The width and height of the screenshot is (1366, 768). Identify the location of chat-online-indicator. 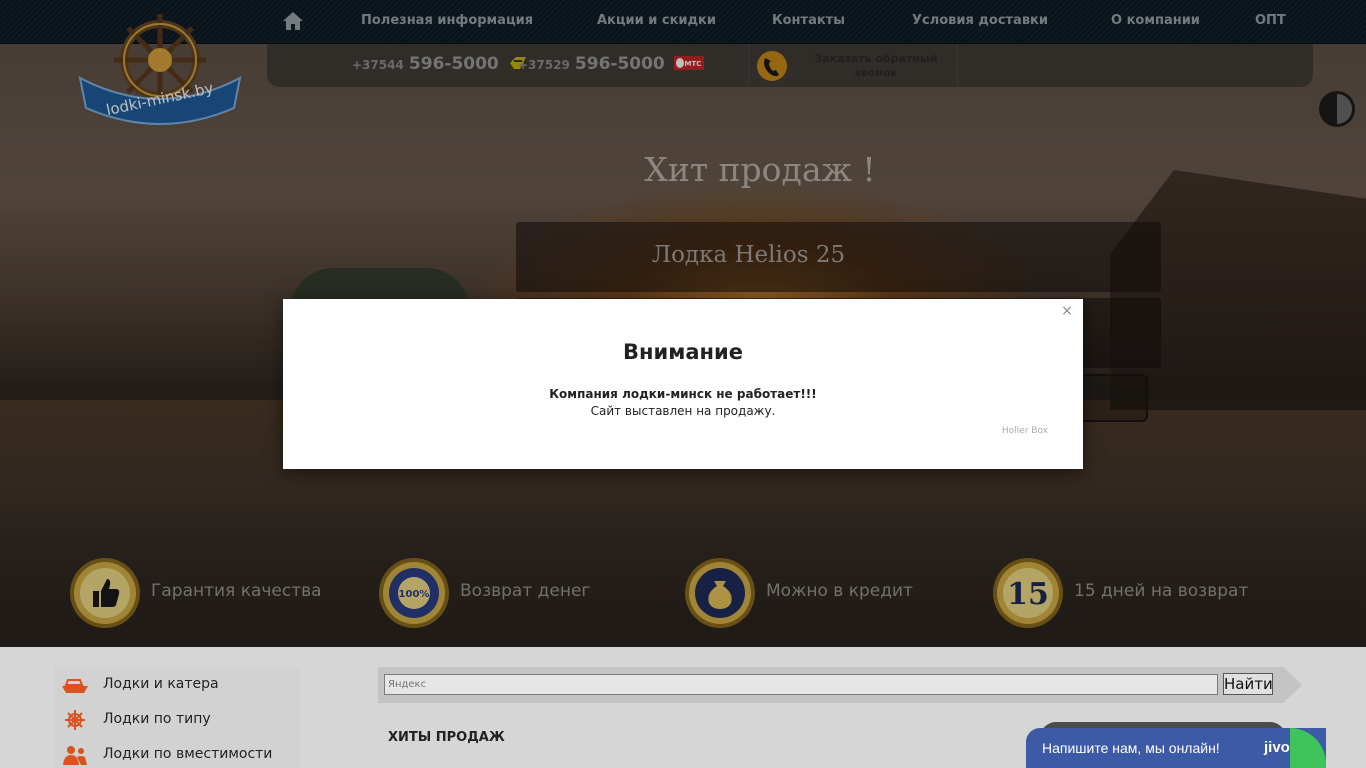
(1308, 748).